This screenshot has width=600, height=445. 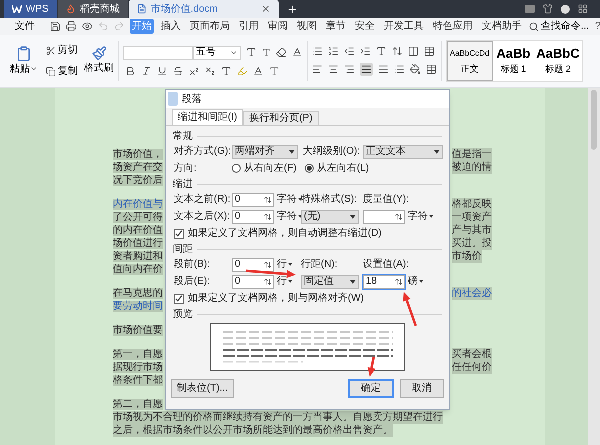 What do you see at coordinates (548, 9) in the screenshot?
I see `shirt-icon` at bounding box center [548, 9].